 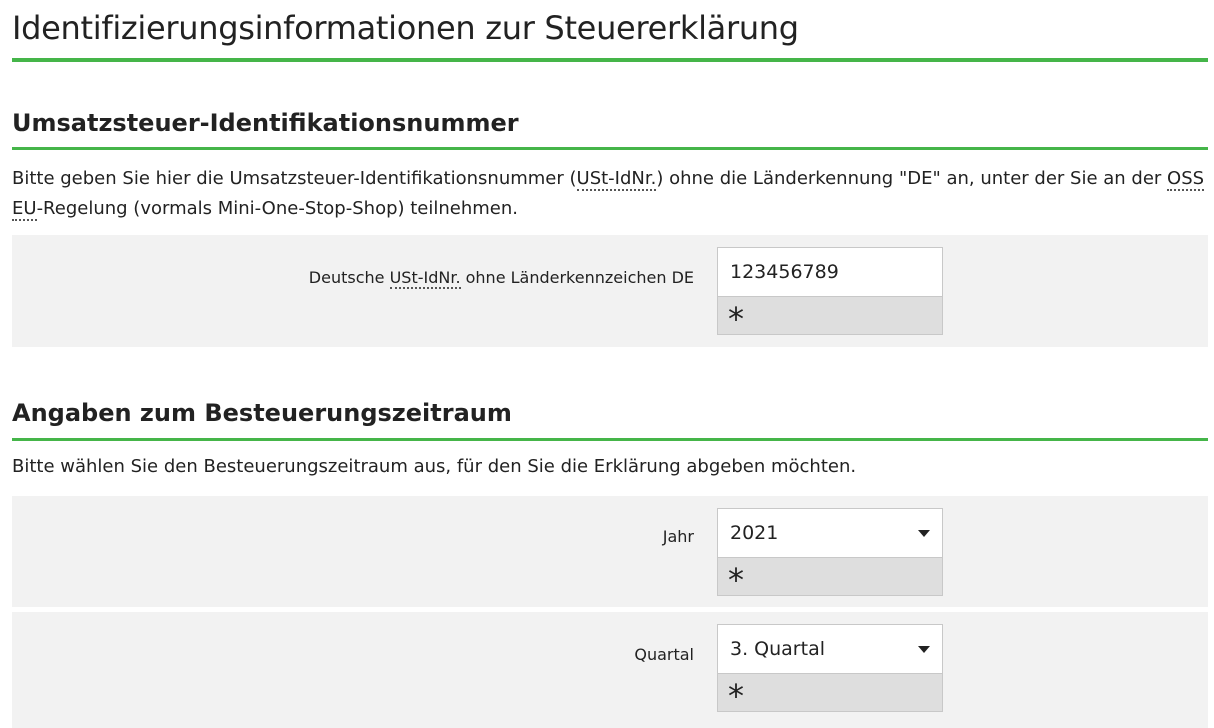 I want to click on vat-id-field: *, so click(x=830, y=291).